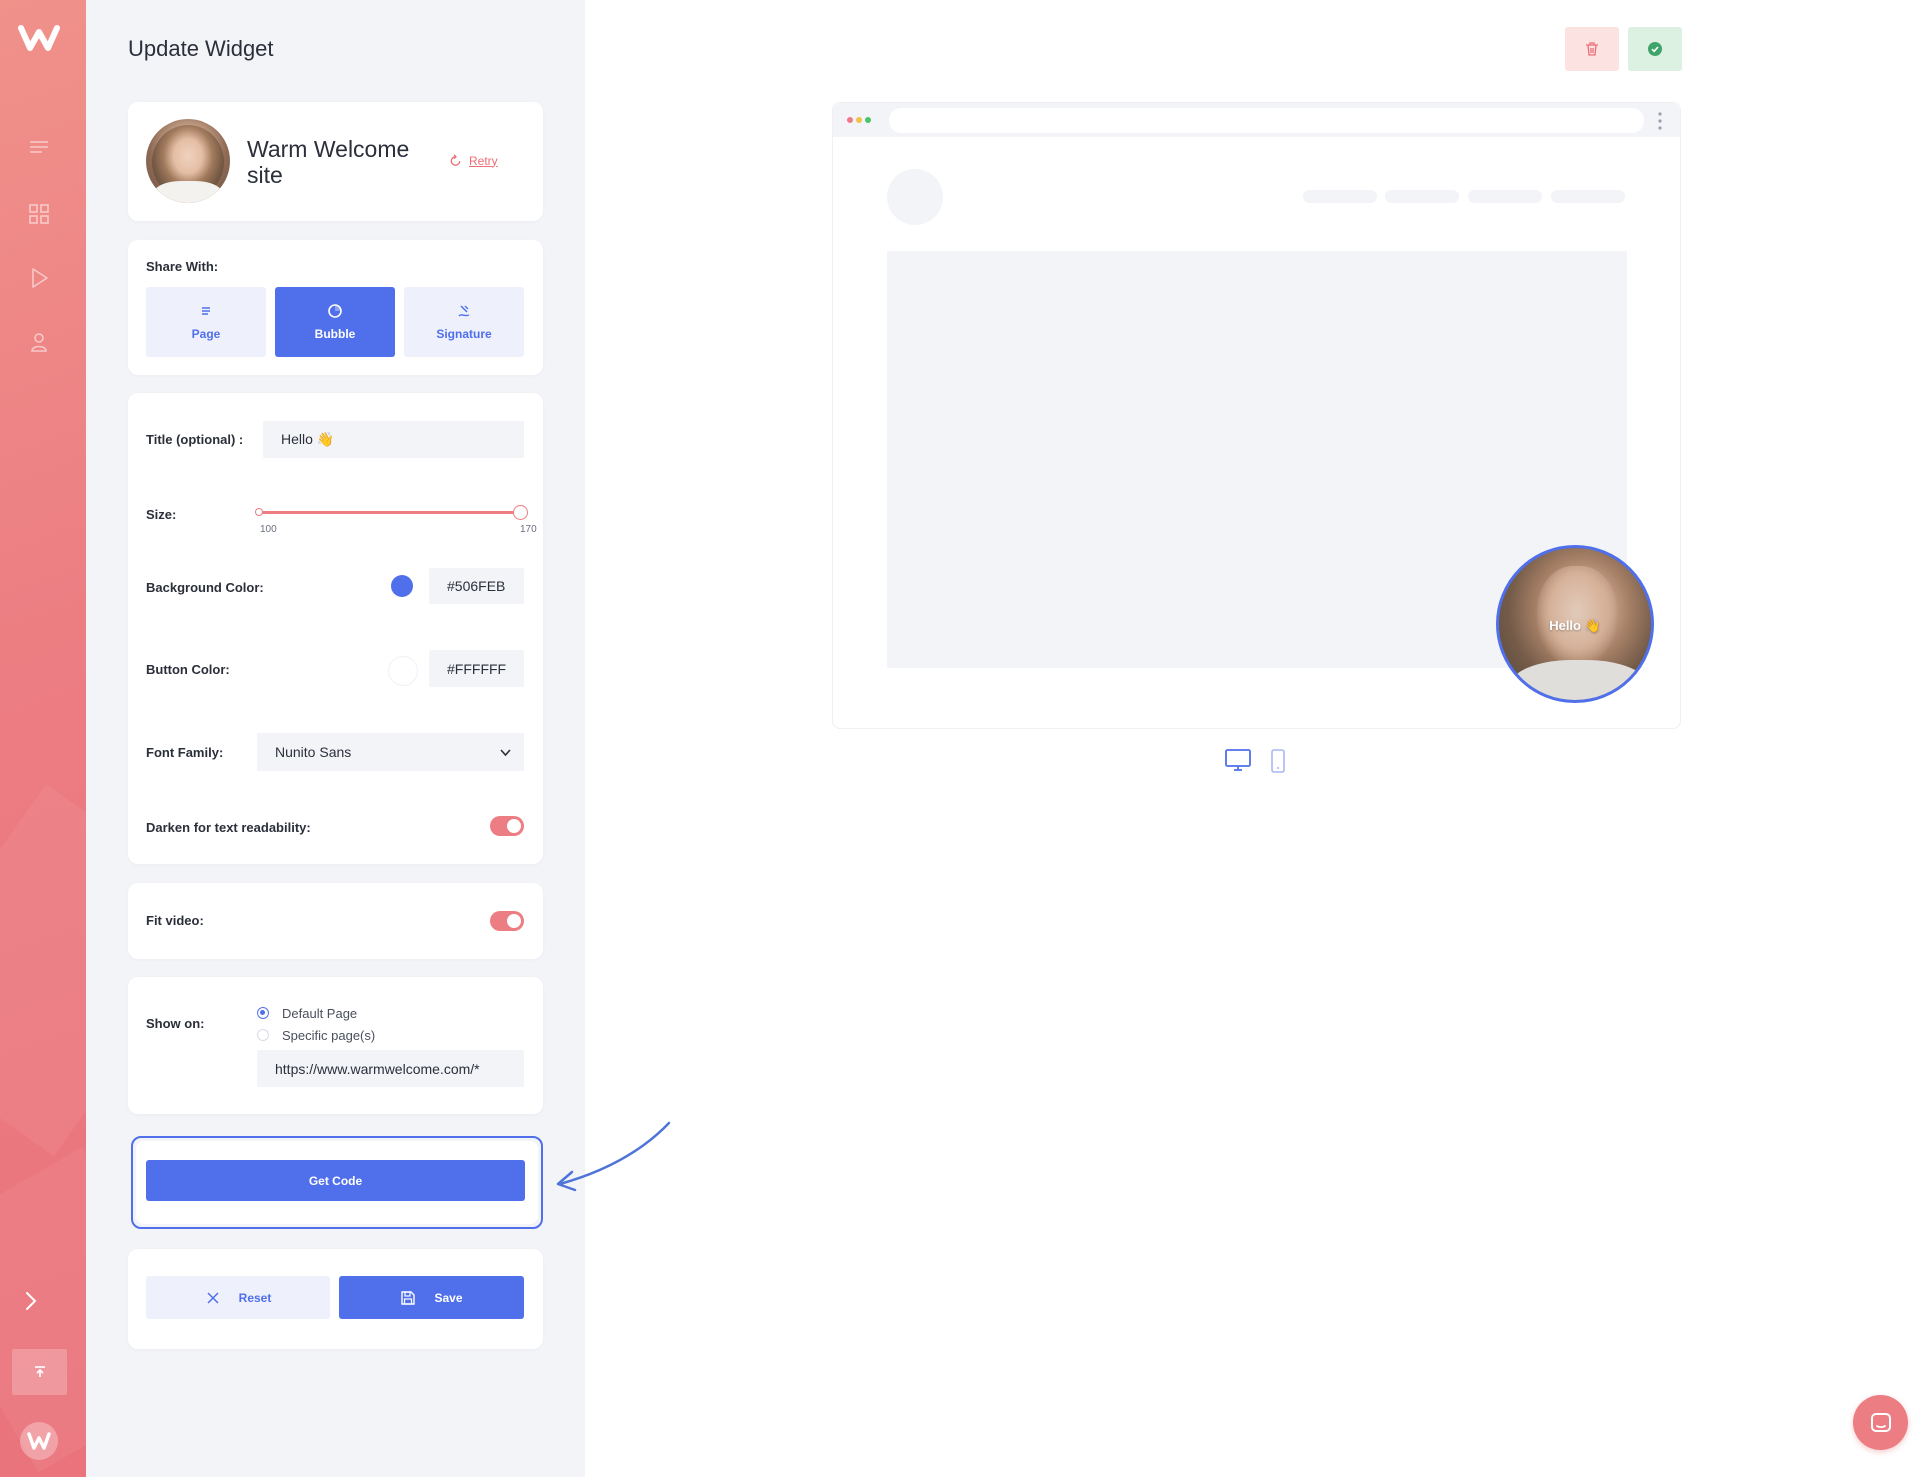 The height and width of the screenshot is (1477, 1920). I want to click on show-on-label: Show on:, so click(175, 1023).